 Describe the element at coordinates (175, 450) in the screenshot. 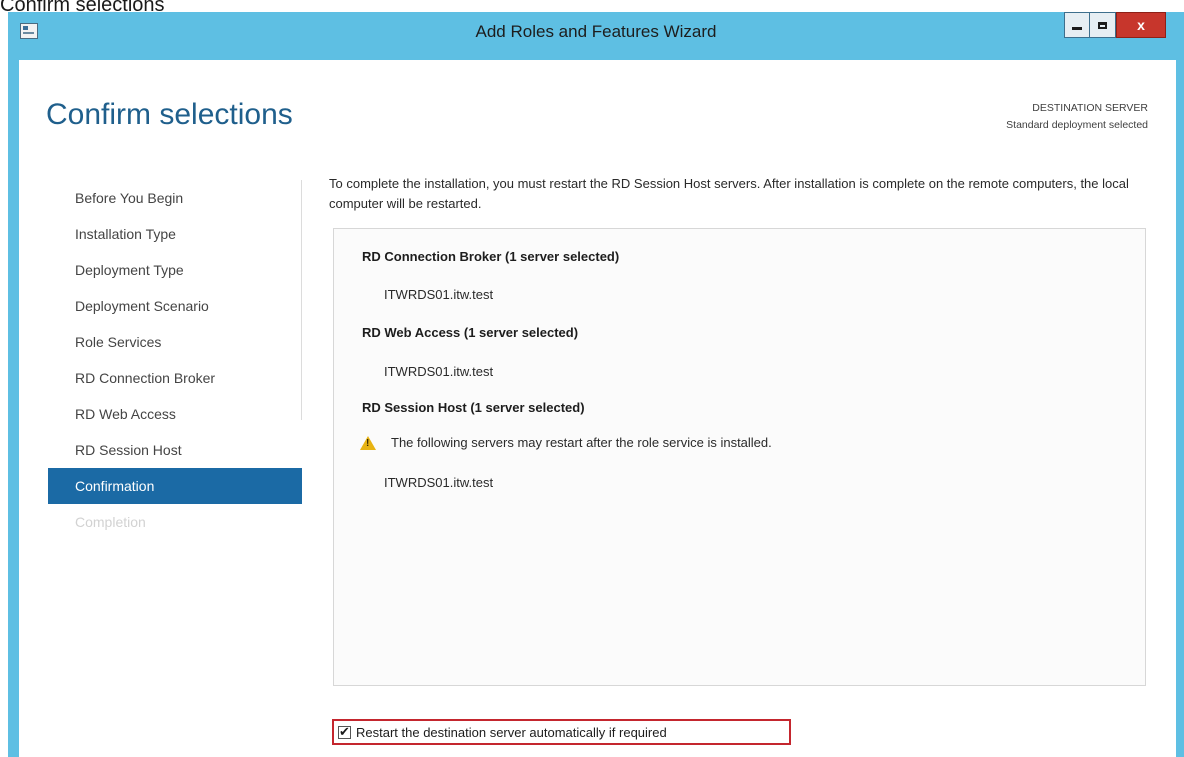

I see `nav-item-rd-session-host: RD Session Host` at that location.